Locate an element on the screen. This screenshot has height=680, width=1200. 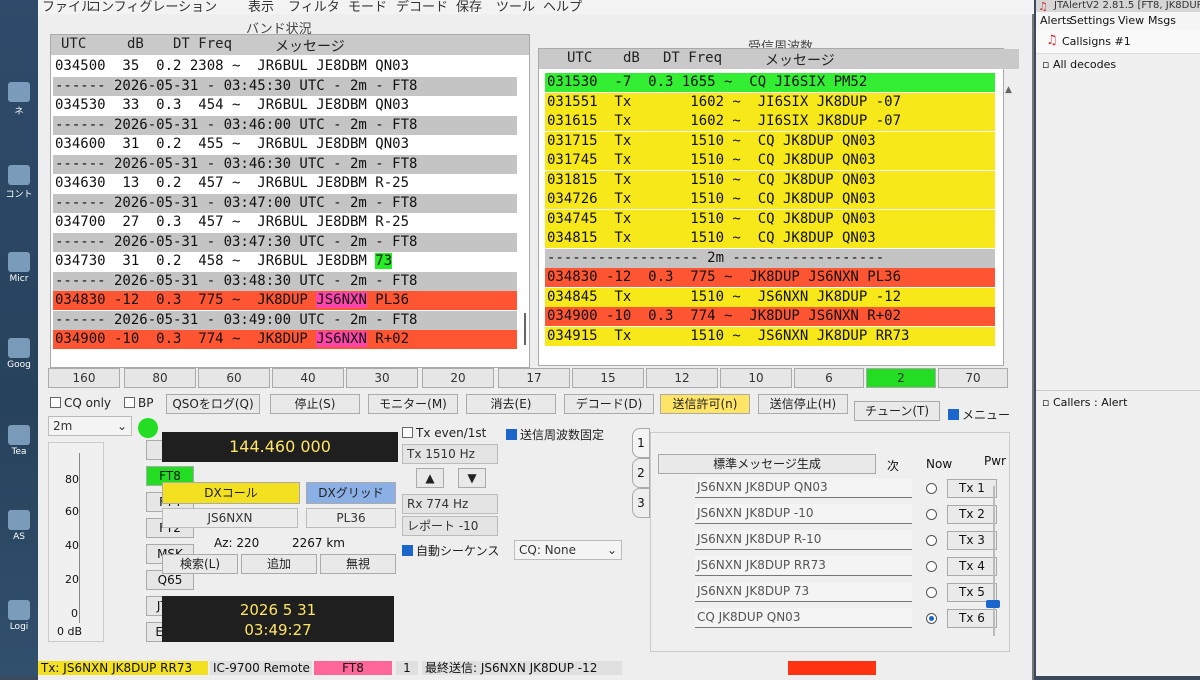
rx-frequency-row: 034745 Tx 1510 ~ CQ JK8DUP QN03 is located at coordinates (770, 219).